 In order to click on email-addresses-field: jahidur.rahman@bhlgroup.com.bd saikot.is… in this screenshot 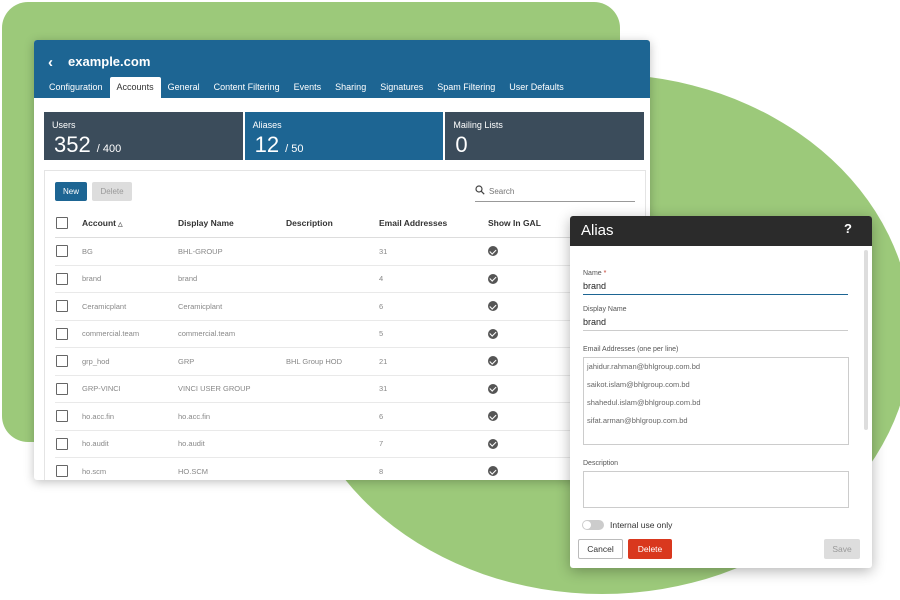, I will do `click(716, 401)`.